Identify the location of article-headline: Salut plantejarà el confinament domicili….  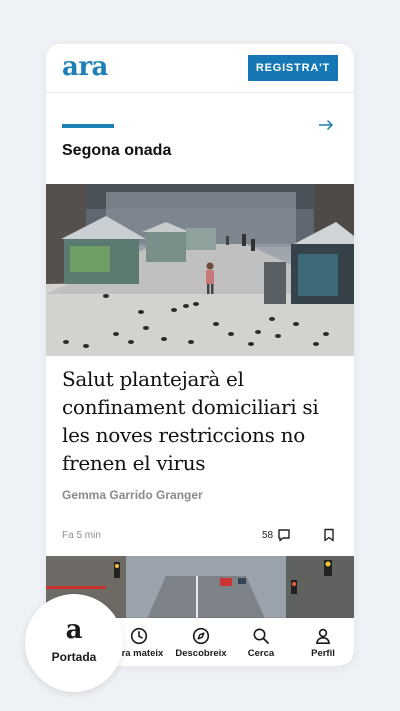
(202, 421).